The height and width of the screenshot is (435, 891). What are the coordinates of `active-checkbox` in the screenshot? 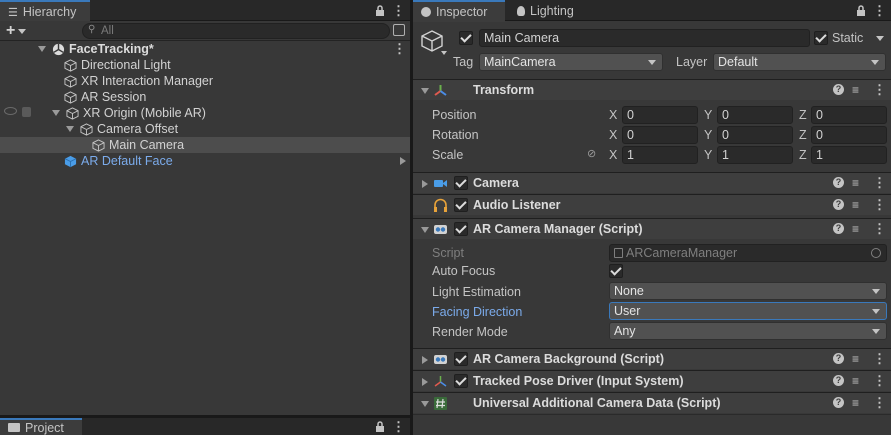 It's located at (466, 38).